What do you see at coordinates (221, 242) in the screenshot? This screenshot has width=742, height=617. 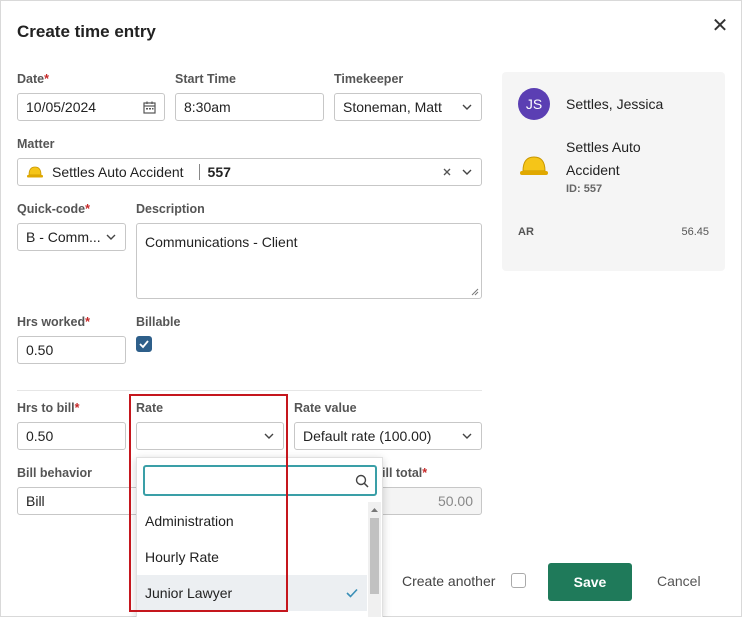 I see `description-value: Communications - Client` at bounding box center [221, 242].